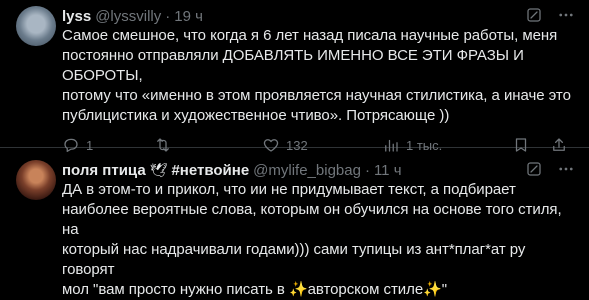 The height and width of the screenshot is (300, 589). What do you see at coordinates (104, 170) in the screenshot?
I see `author-name: поля птица` at bounding box center [104, 170].